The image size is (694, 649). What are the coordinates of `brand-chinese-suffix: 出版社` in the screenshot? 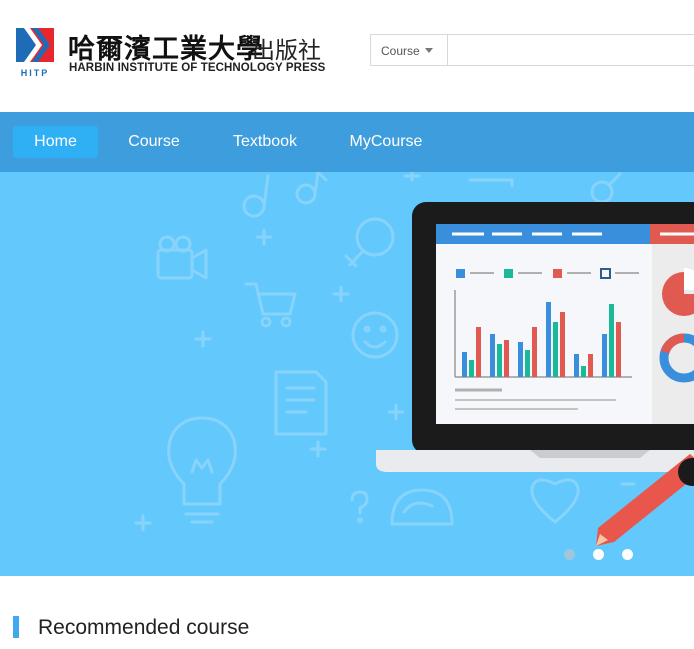 It's located at (286, 51).